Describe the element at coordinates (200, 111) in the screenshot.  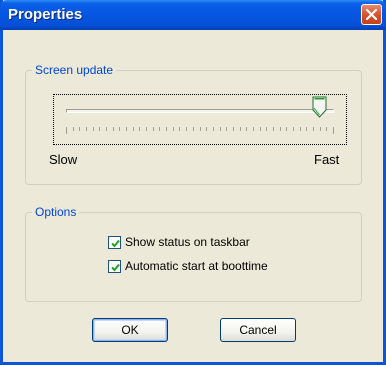
I see `slider-track` at that location.